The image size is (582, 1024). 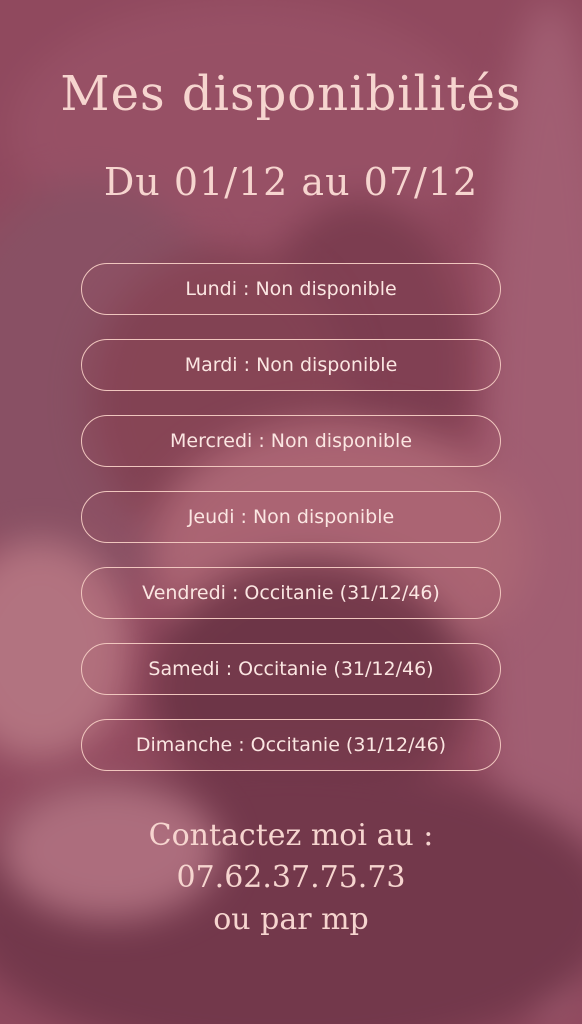 I want to click on contact-intro: Contactez moi au :, so click(x=291, y=835).